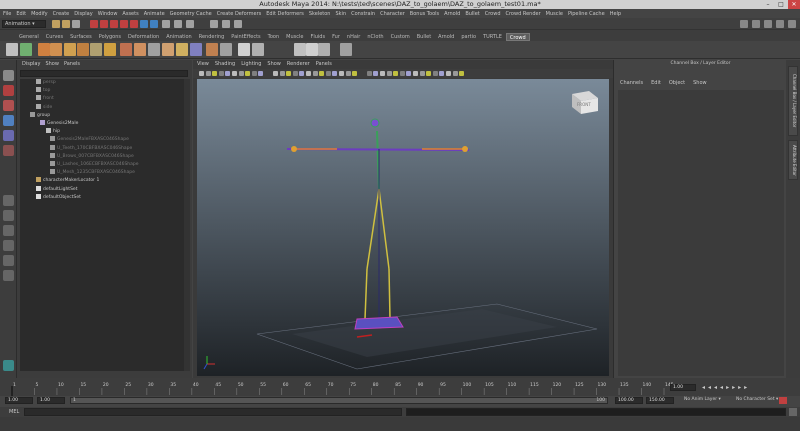  I want to click on menu-crowd-render: Crowd Render, so click(523, 14).